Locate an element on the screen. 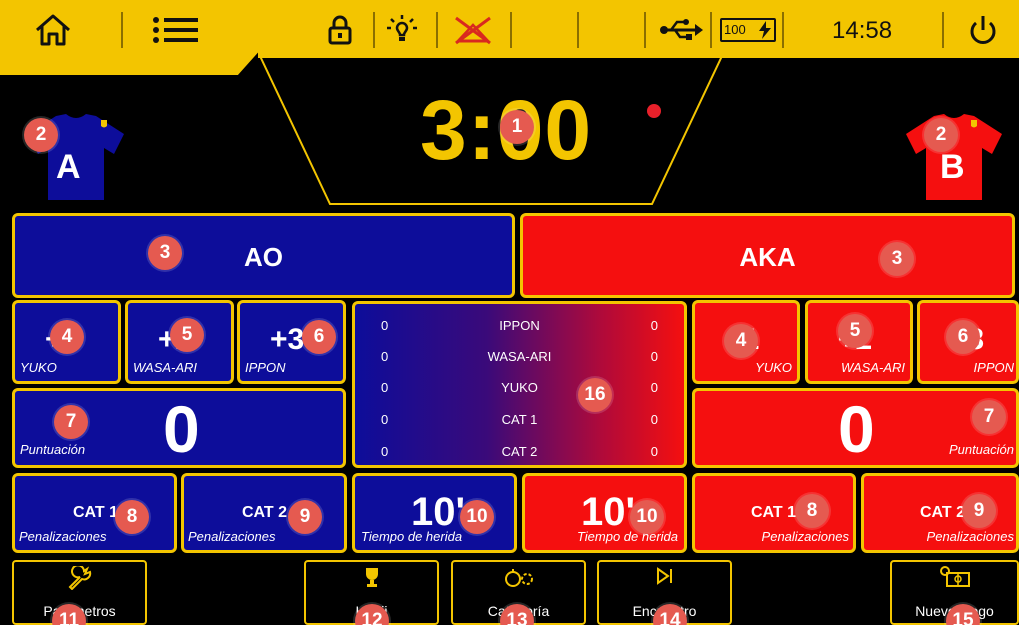  stat-row-cat1: 0 CAT 1 0 is located at coordinates (519, 422).